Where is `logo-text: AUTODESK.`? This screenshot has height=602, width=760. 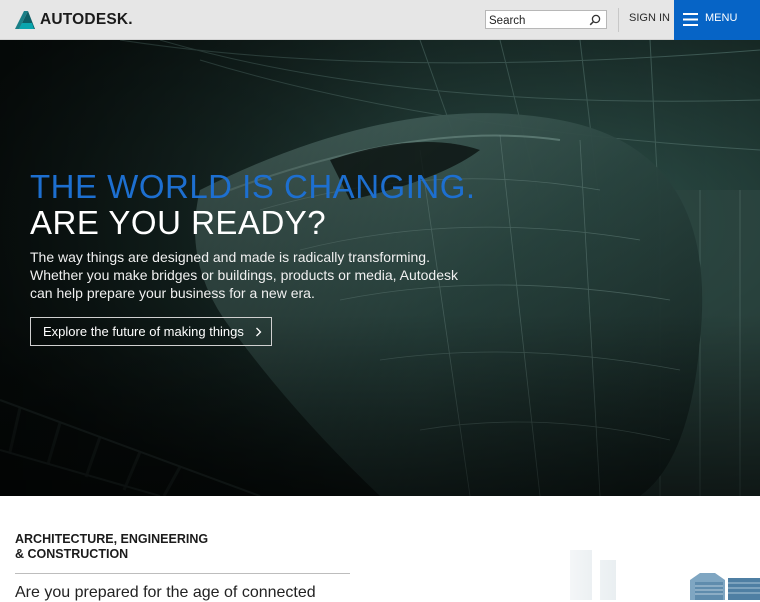 logo-text: AUTODESK. is located at coordinates (86, 19).